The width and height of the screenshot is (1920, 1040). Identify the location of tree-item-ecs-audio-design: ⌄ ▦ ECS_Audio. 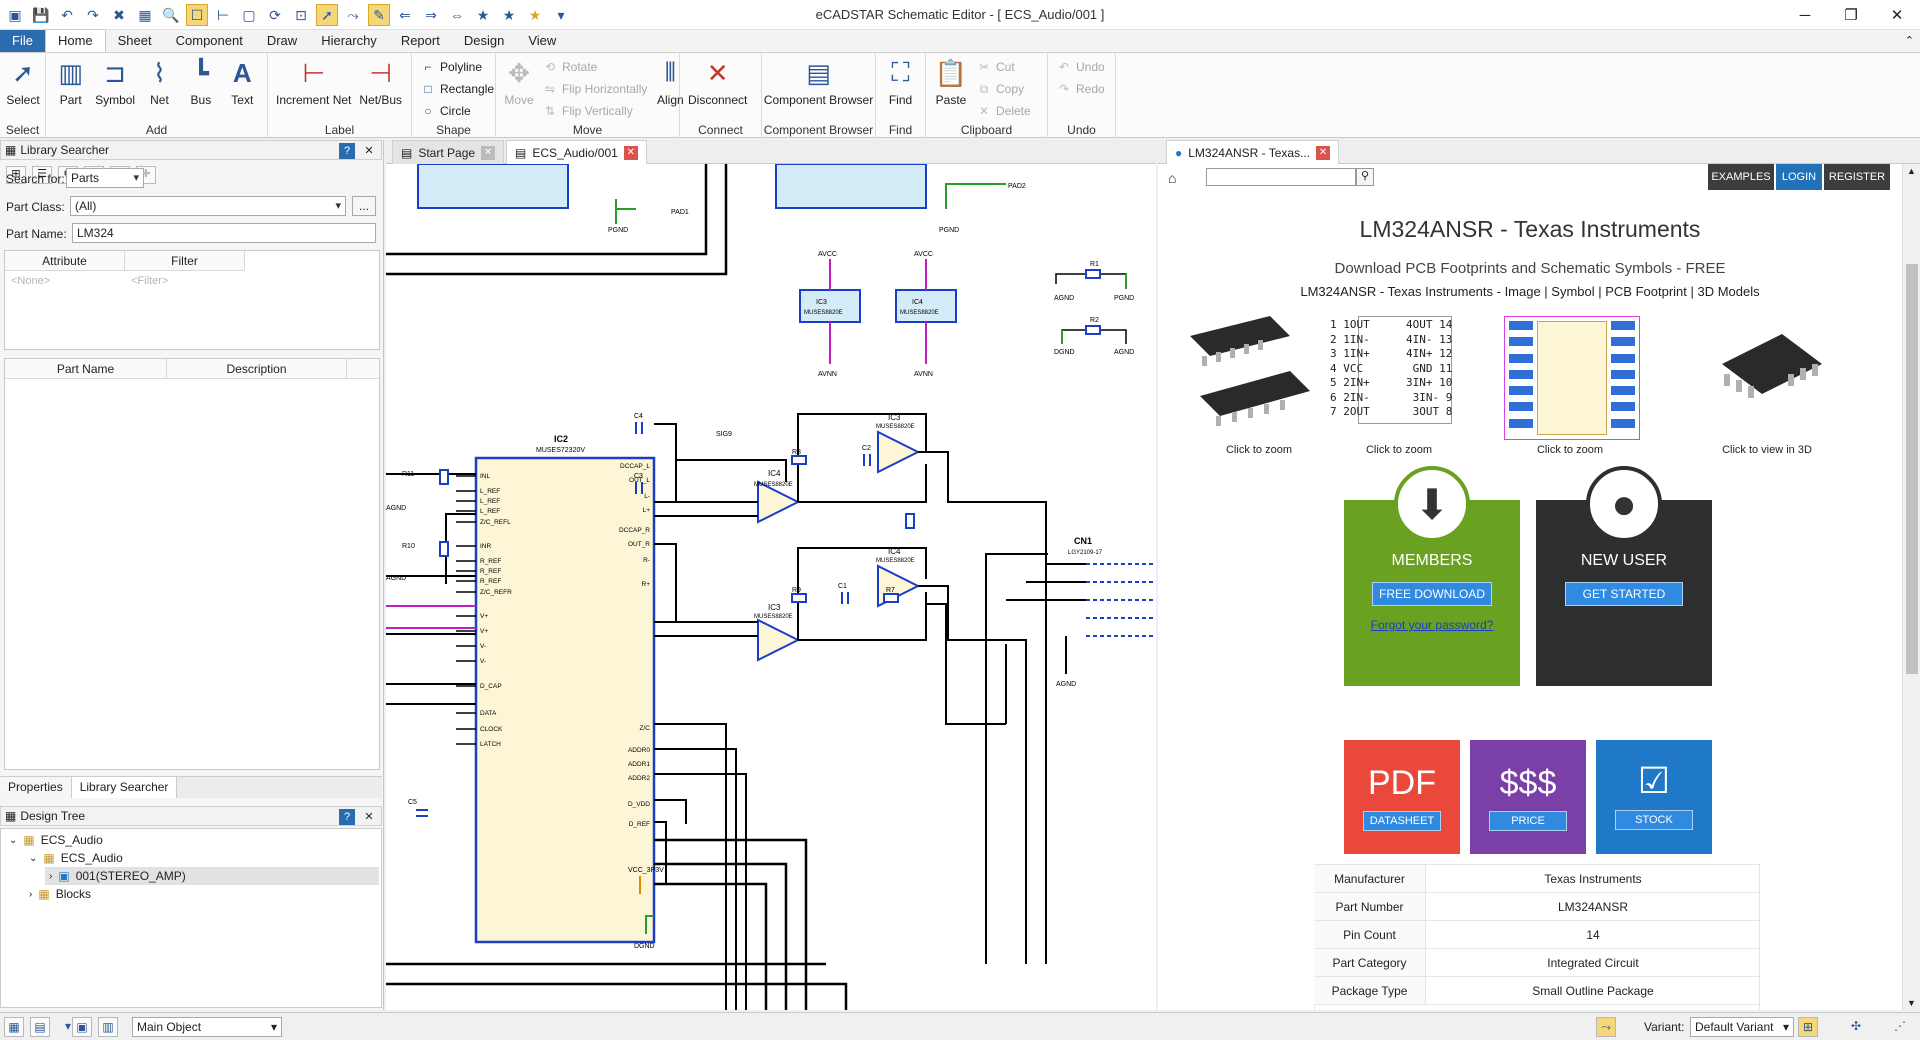
(56, 840).